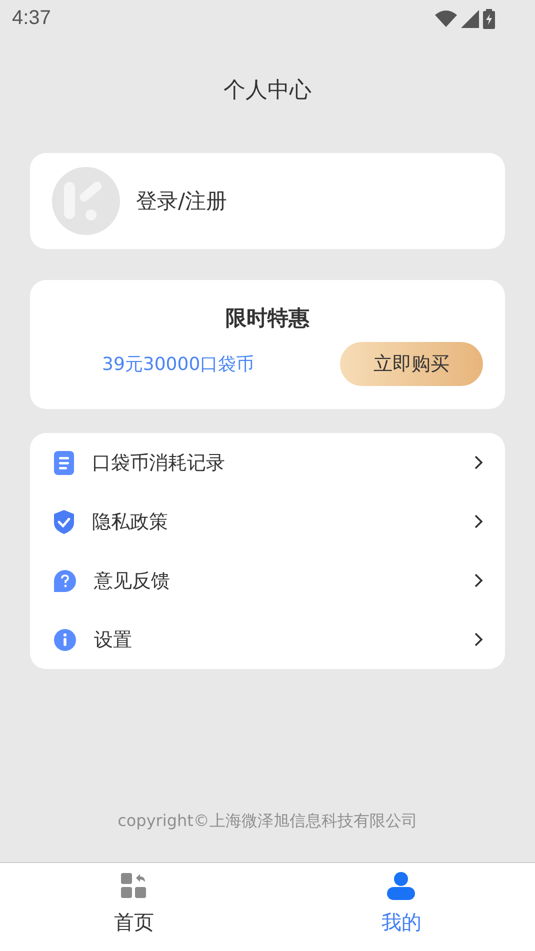 Image resolution: width=535 pixels, height=951 pixels. I want to click on menu-item: 口袋币消耗记录, so click(267, 462).